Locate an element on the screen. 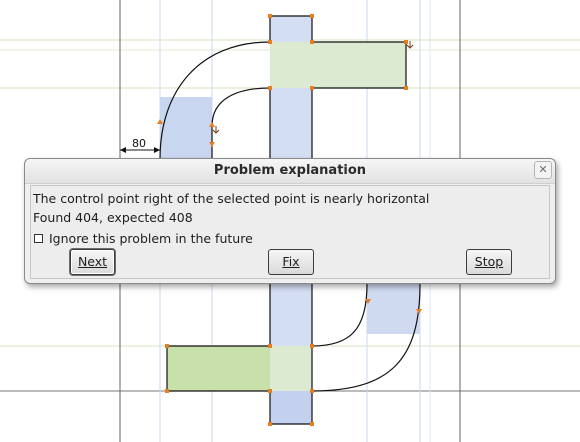 The width and height of the screenshot is (580, 442). dialog-titlebar: Problem explanation ✕ is located at coordinates (290, 171).